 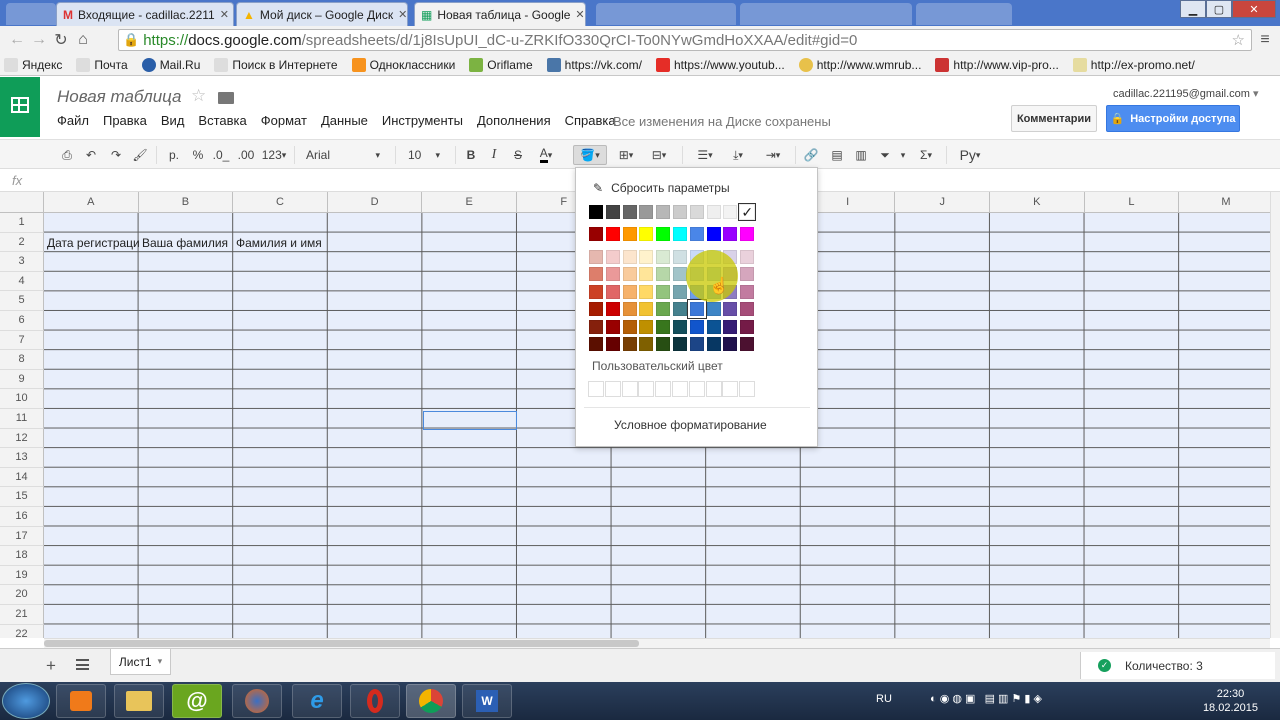 I want to click on row-header: 20, so click(x=22, y=595).